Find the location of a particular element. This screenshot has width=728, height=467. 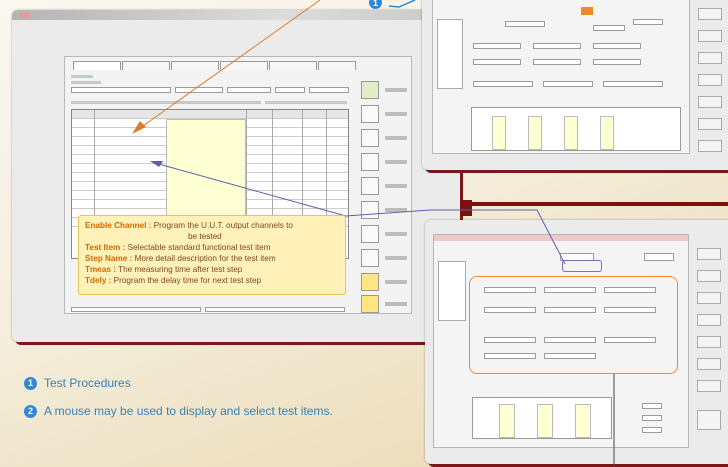

highlight-field is located at coordinates (587, 11).